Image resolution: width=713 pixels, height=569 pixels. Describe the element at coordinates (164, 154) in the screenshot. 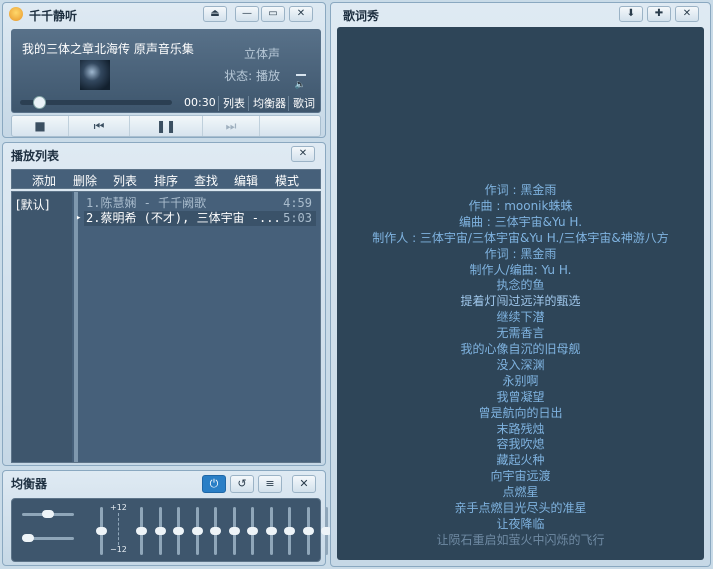

I see `playlist-titlebar: 播放列表 ✕` at that location.